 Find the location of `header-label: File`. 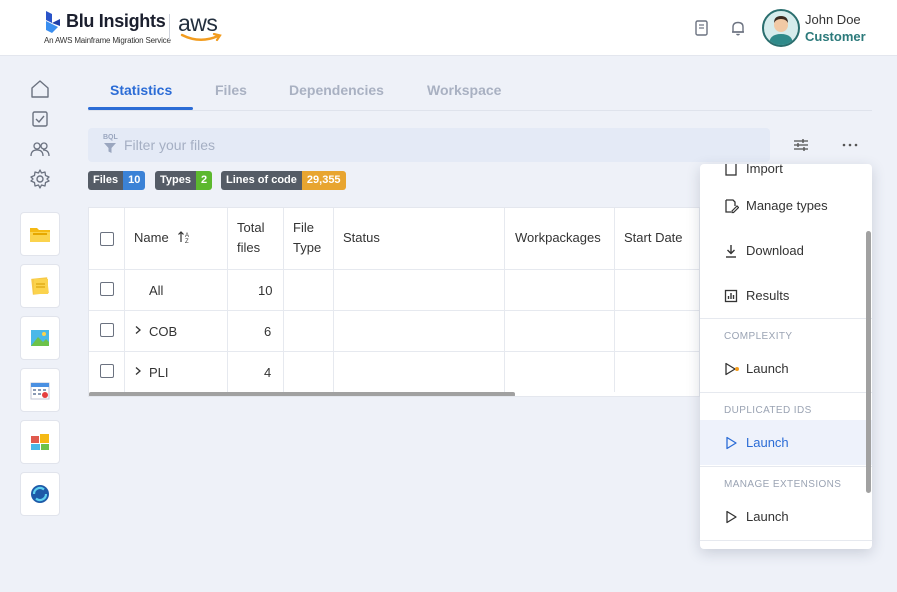

header-label: File is located at coordinates (303, 227).